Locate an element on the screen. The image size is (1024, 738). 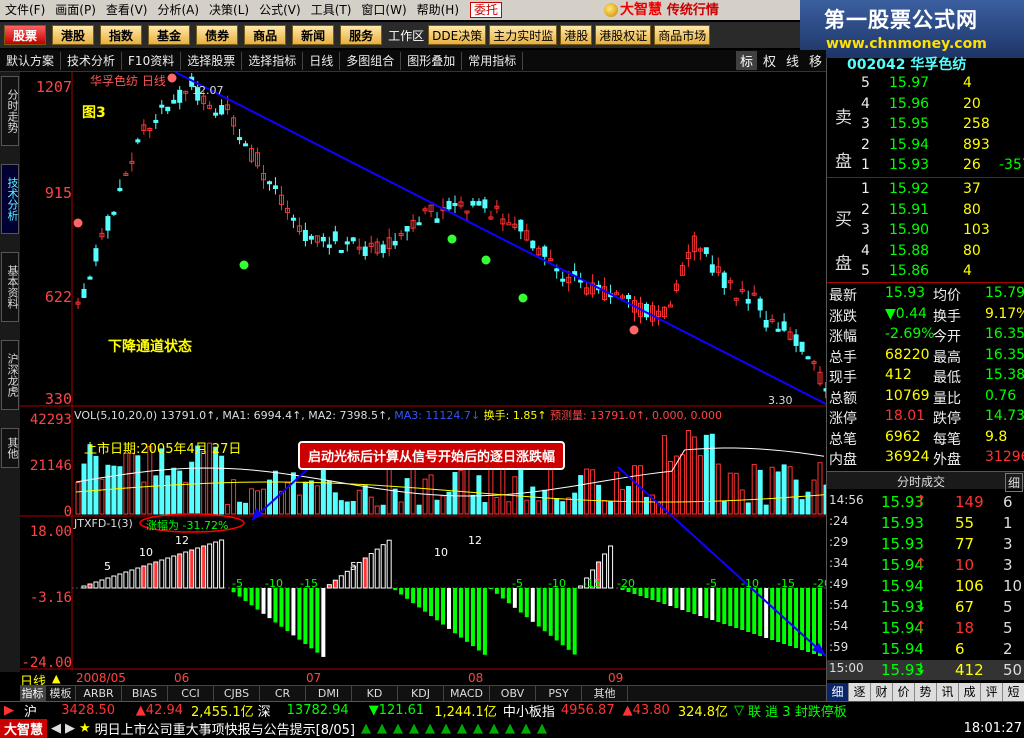
qtab-review: 评 is located at coordinates (992, 692).